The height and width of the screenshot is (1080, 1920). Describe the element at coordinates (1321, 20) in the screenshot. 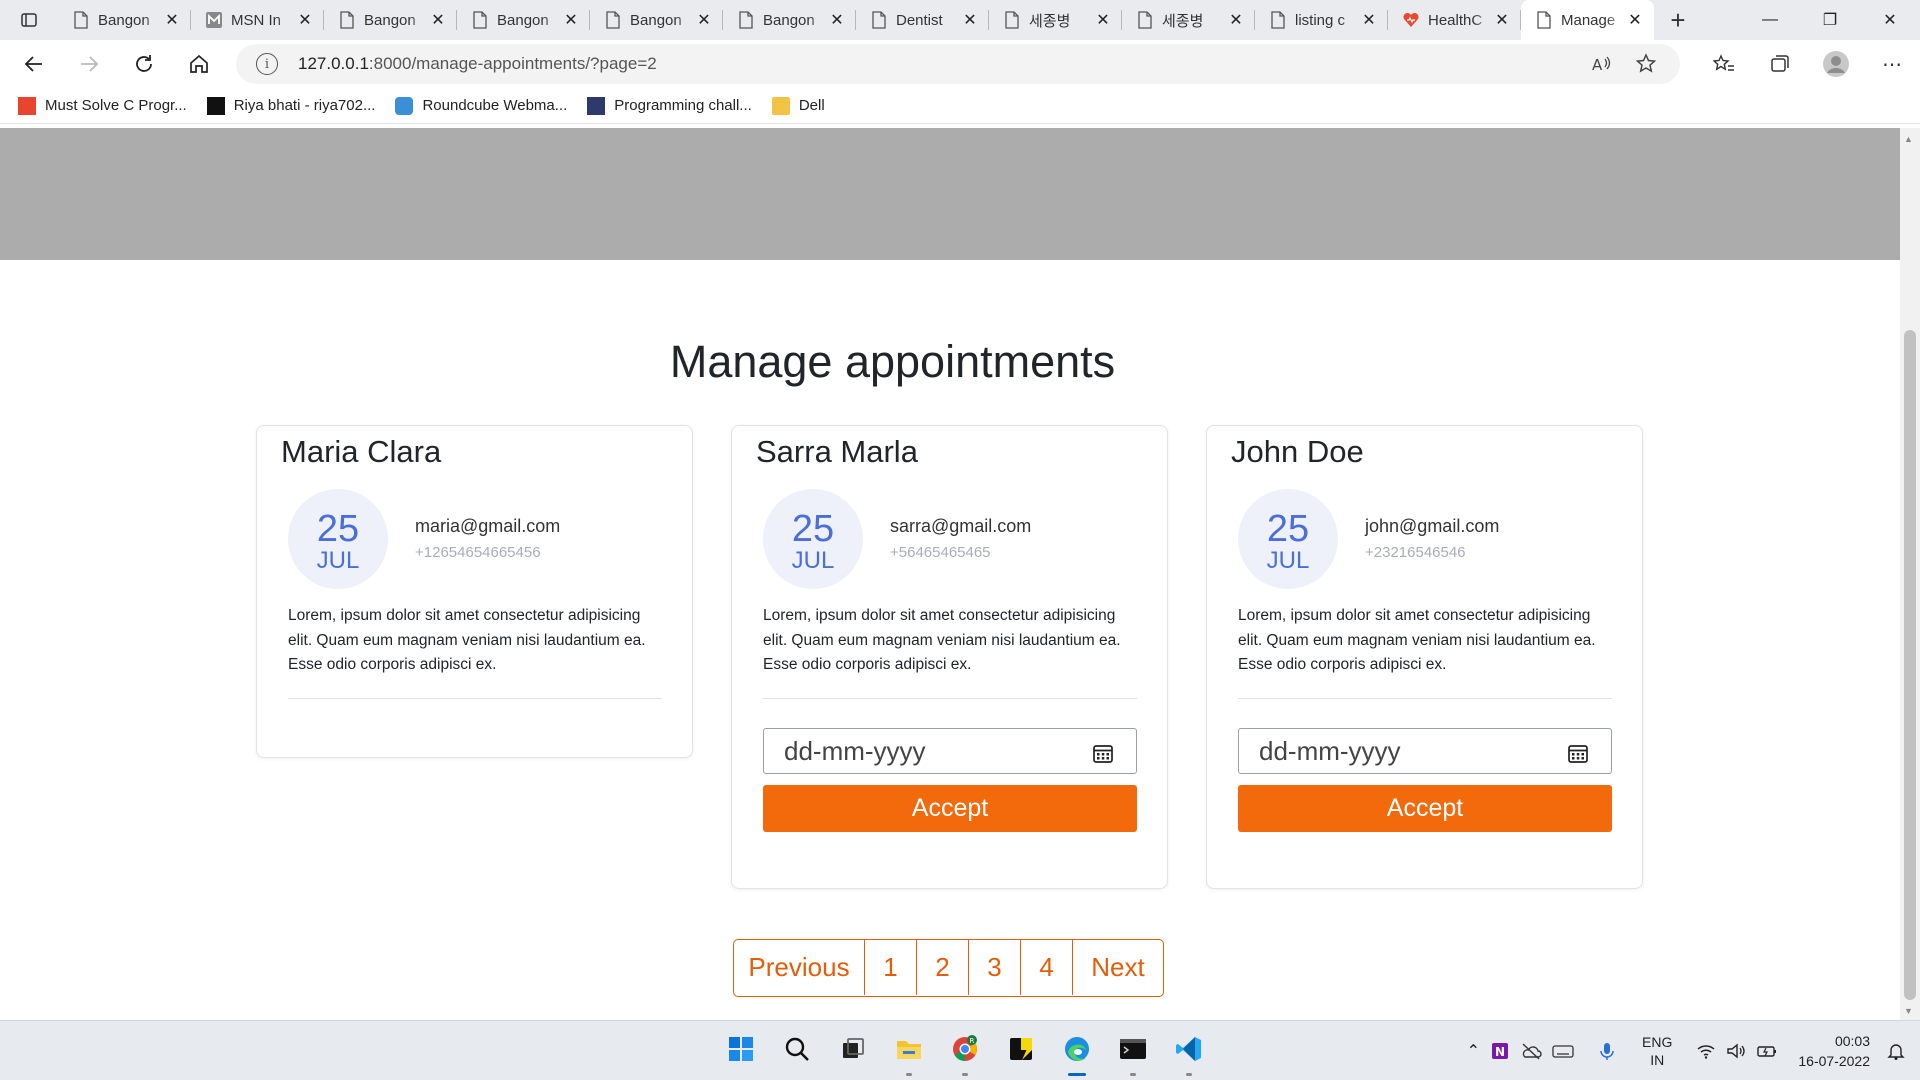

I see `browser-tab: listing c ✕` at that location.